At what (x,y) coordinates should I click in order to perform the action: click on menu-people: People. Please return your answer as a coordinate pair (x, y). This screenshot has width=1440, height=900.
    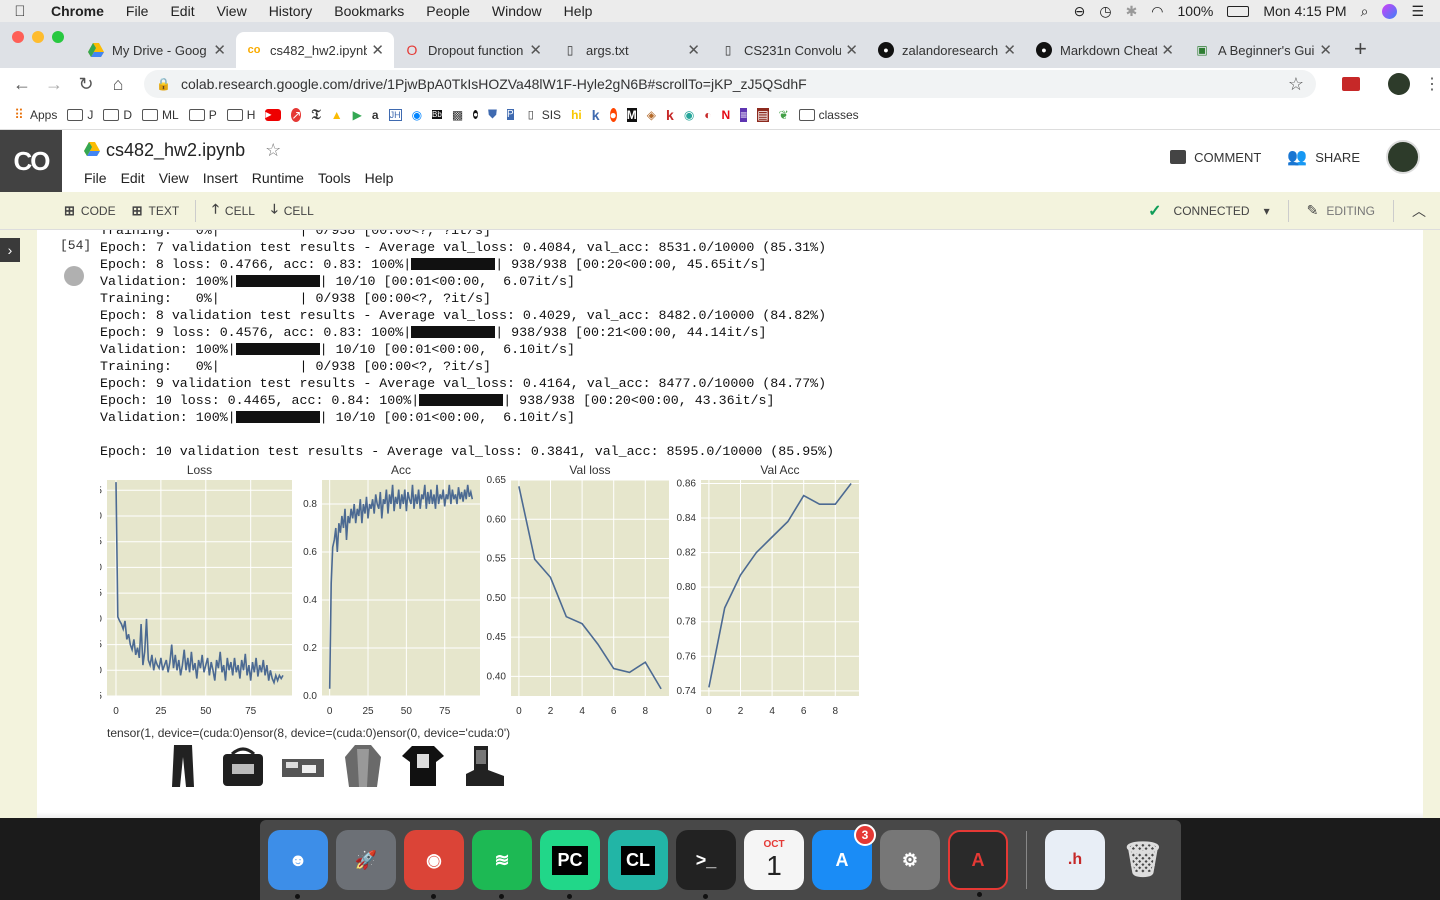
    Looking at the image, I should click on (448, 11).